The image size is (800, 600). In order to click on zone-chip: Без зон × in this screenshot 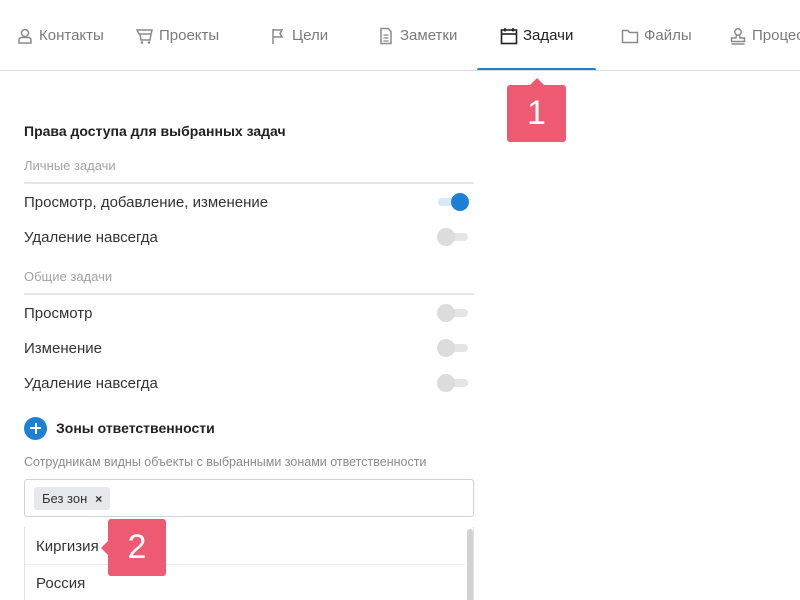, I will do `click(72, 498)`.